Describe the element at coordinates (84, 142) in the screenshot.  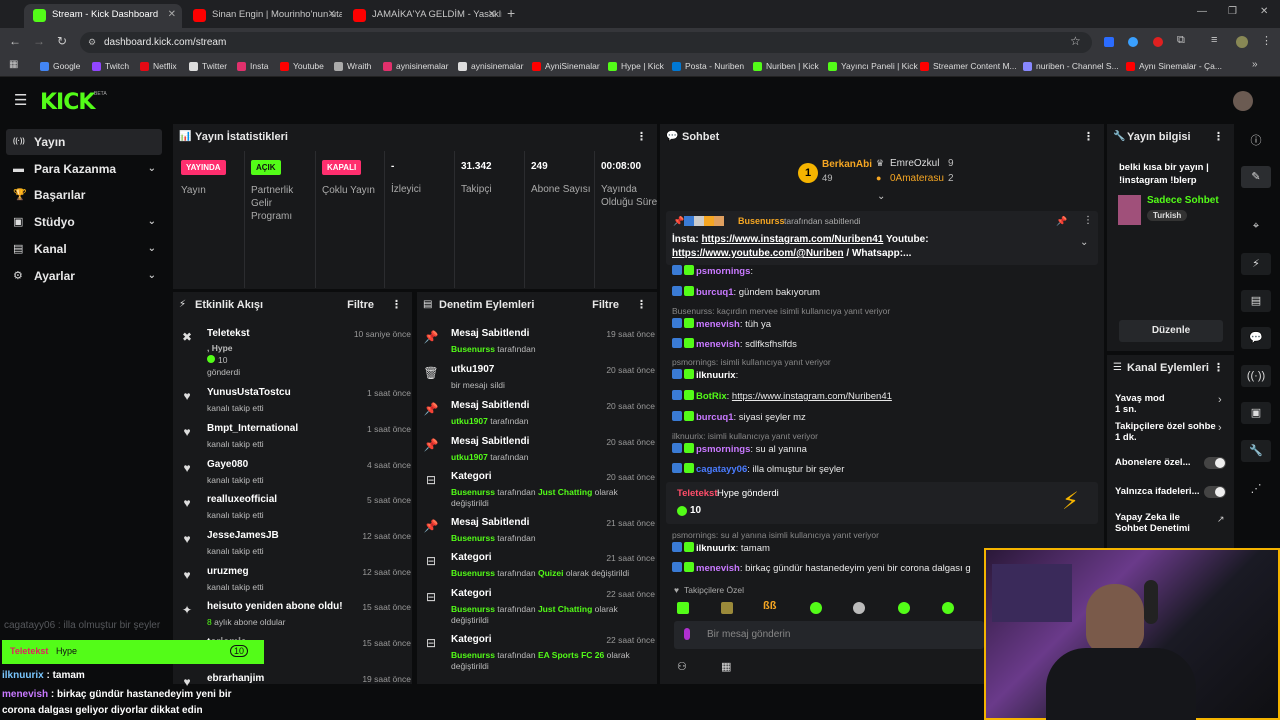
I see `nav-item-yayın: ((·)) Yayın` at that location.